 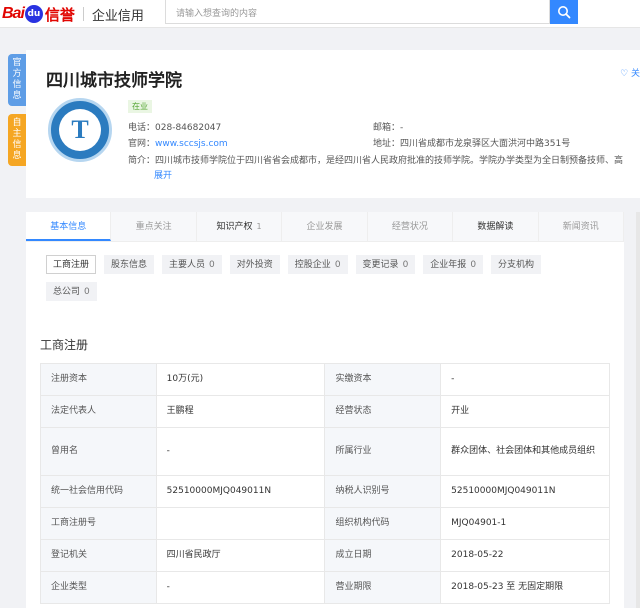 I want to click on logo-xinyu: 信誉, so click(x=59, y=14).